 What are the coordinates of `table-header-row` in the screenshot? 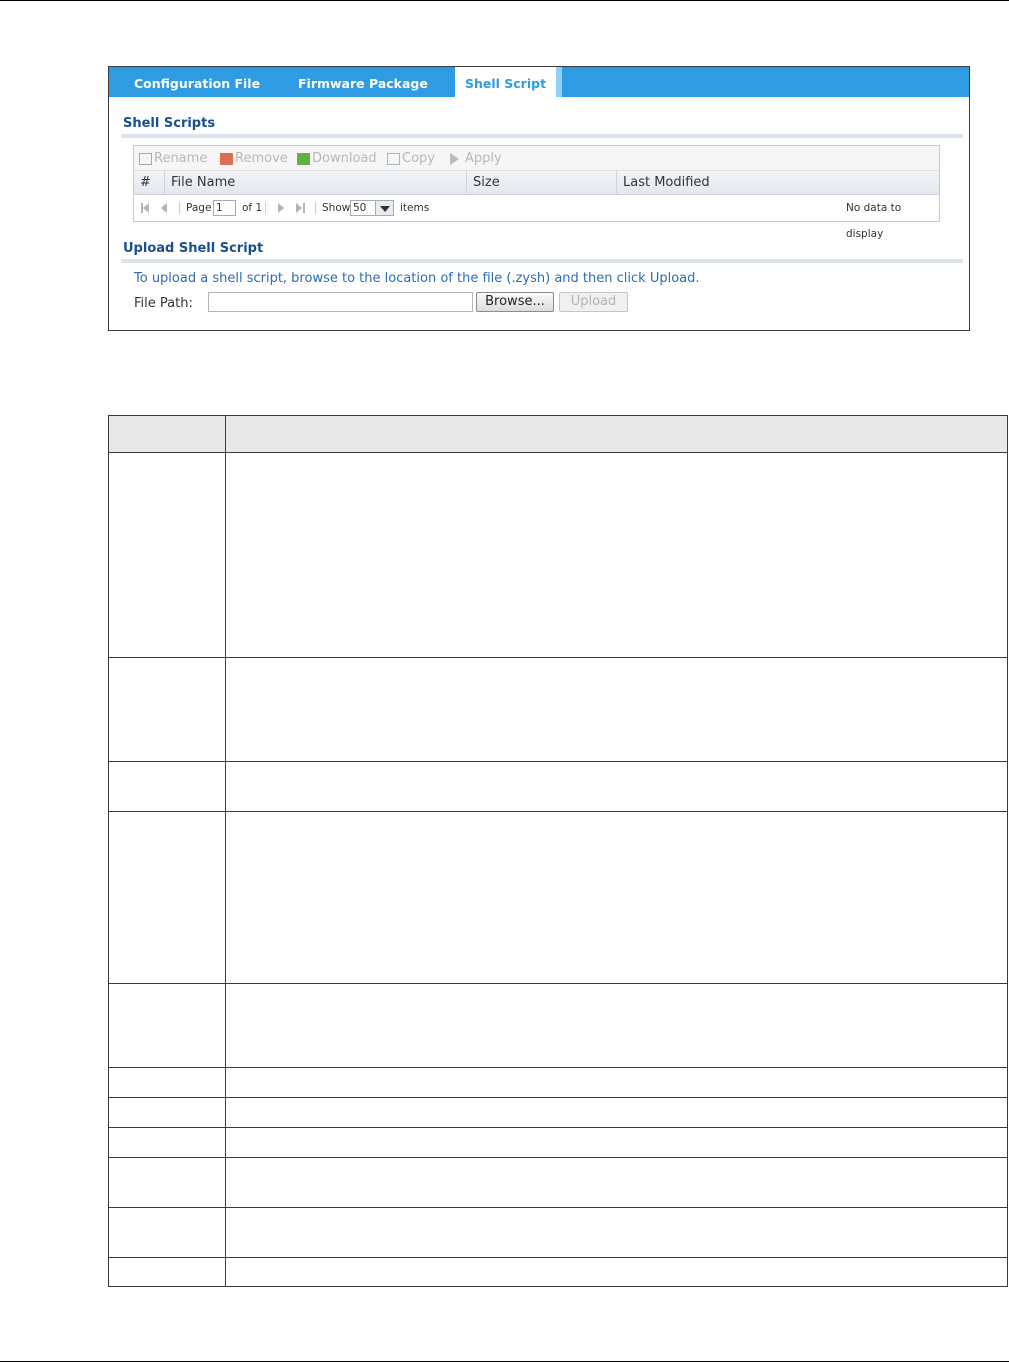 It's located at (558, 434).